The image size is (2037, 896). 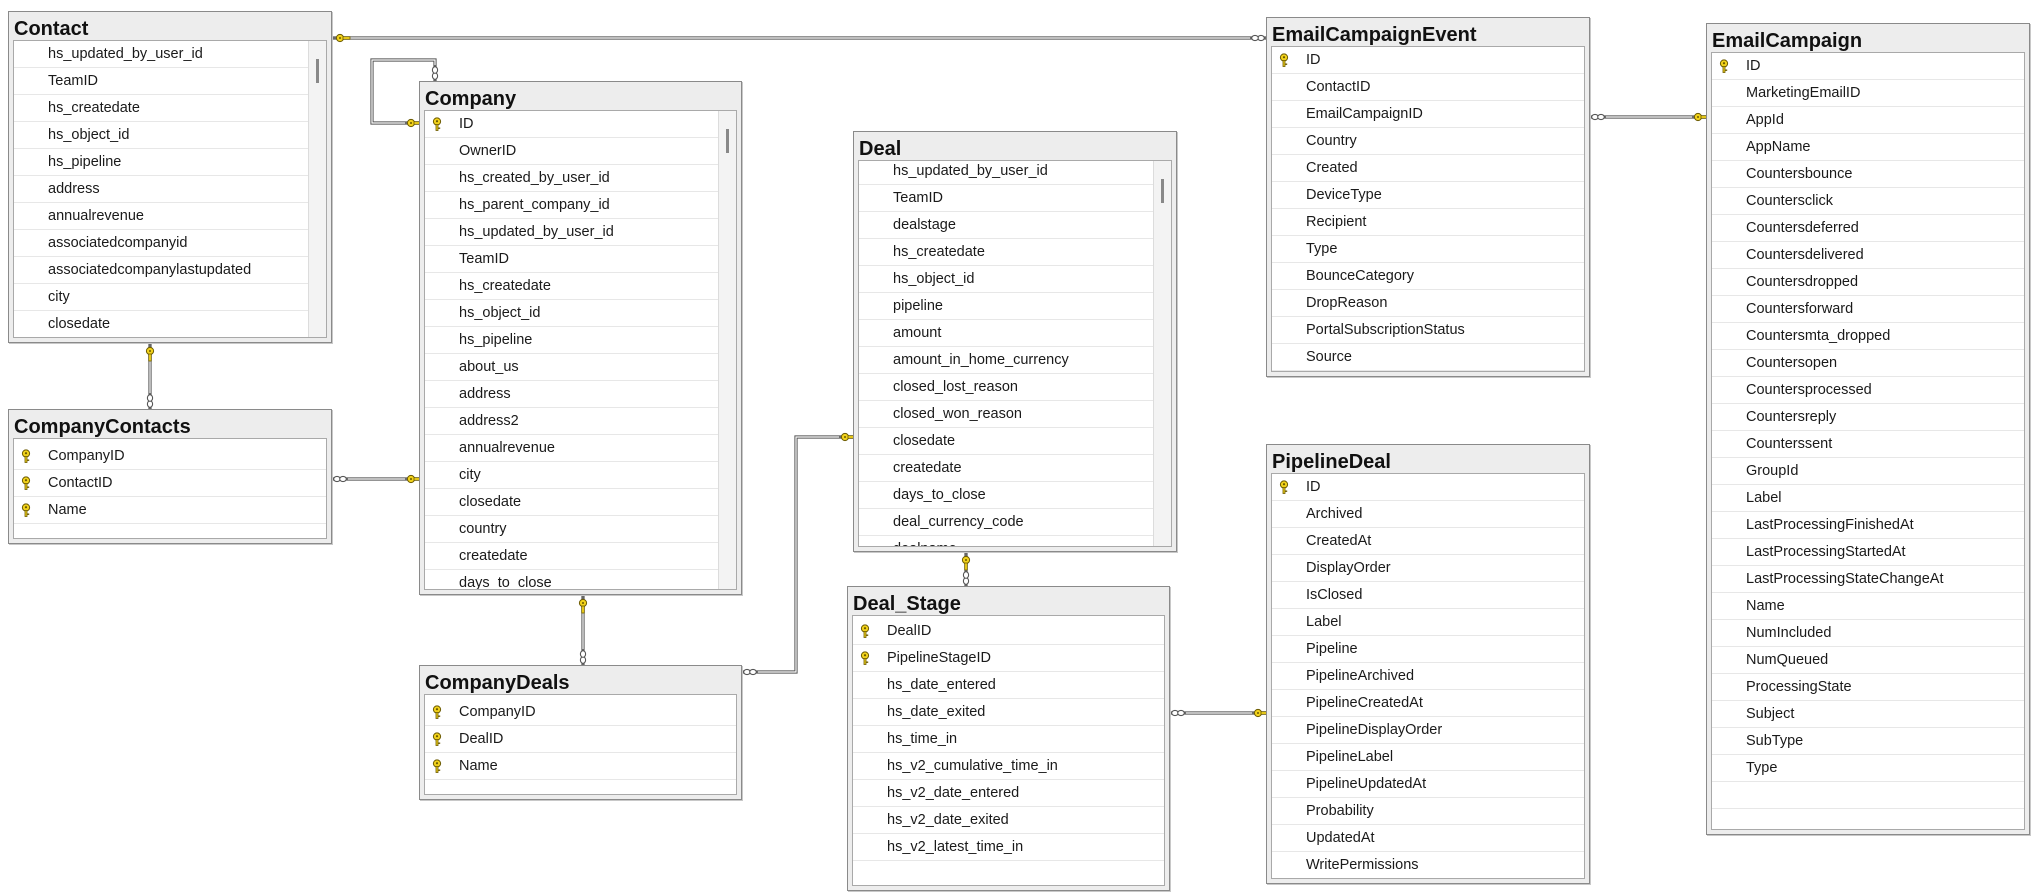 I want to click on column-row: PipelineStageID, so click(x=1008, y=658).